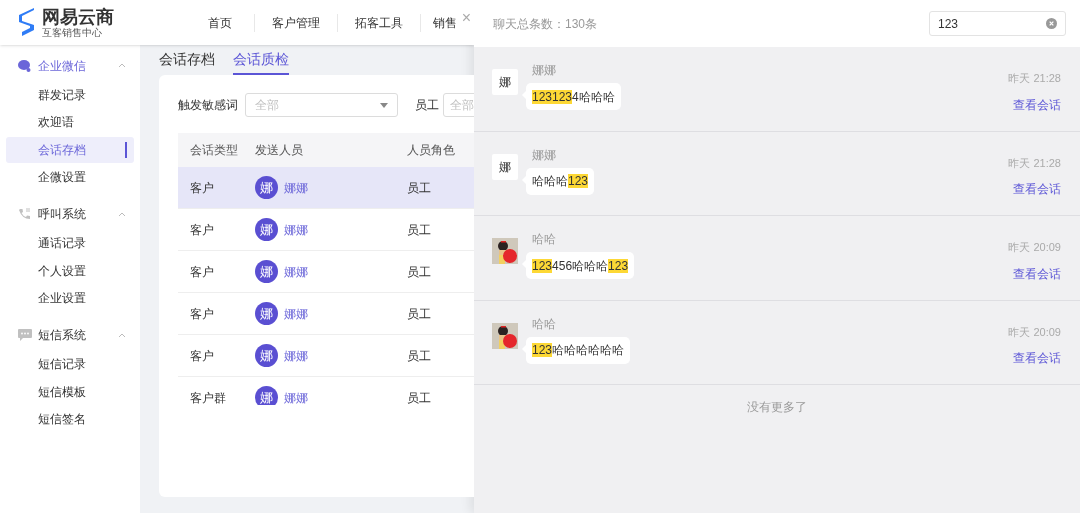 The width and height of the screenshot is (1080, 513). Describe the element at coordinates (326, 188) in the screenshot. I see `table-row: 客户 娜 娜娜 员工` at that location.